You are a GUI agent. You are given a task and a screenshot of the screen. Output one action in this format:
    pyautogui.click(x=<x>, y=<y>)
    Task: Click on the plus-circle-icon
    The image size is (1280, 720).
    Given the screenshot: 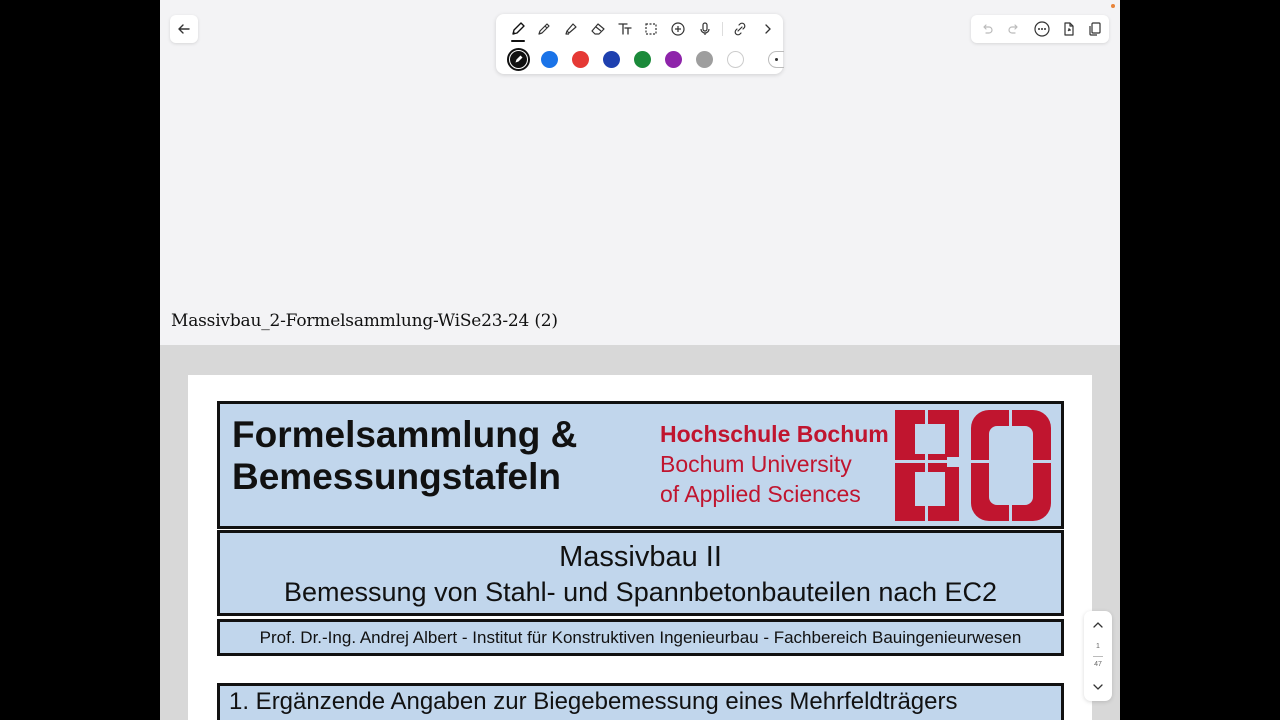 What is the action you would take?
    pyautogui.click(x=678, y=29)
    